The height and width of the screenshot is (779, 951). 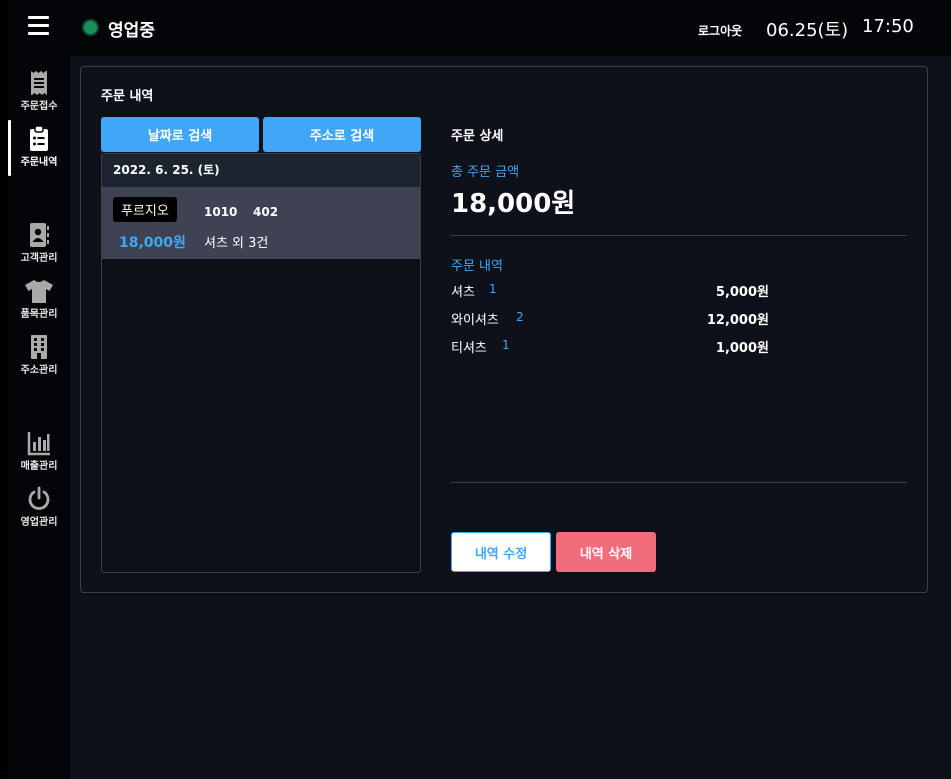 I want to click on power-icon, so click(x=39, y=498).